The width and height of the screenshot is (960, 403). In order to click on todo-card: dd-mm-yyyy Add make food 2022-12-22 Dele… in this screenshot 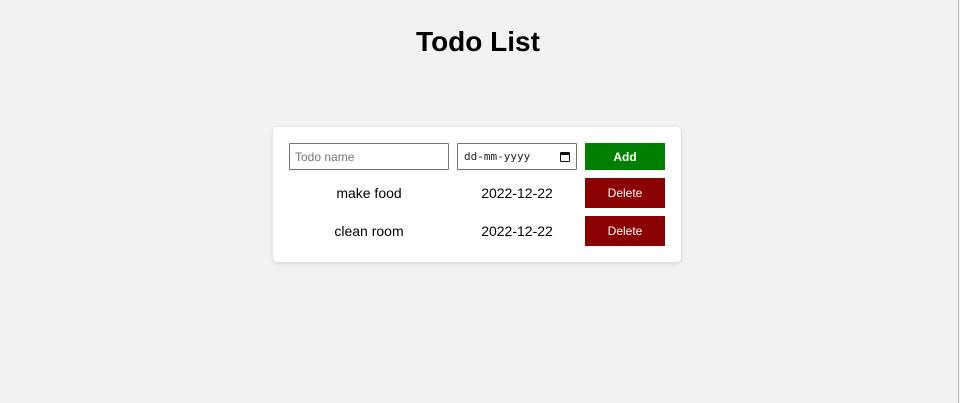, I will do `click(477, 194)`.